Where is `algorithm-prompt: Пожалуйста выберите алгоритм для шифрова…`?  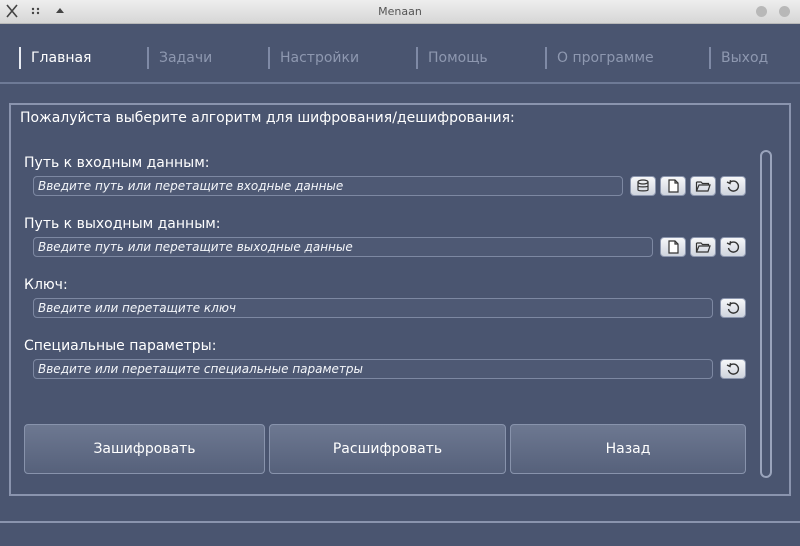 algorithm-prompt: Пожалуйста выберите алгоритм для шифрова… is located at coordinates (267, 118).